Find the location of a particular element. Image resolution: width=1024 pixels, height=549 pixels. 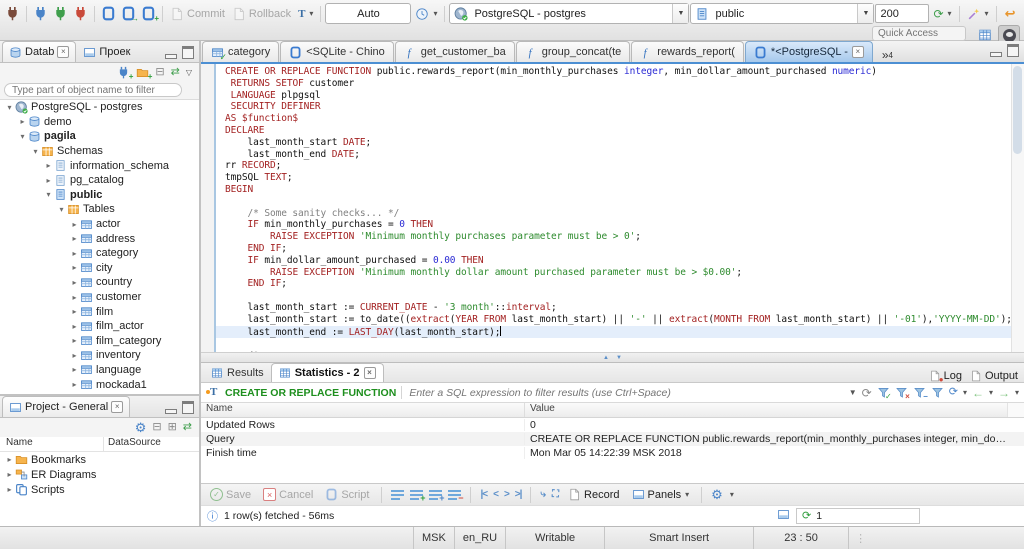

code-line: AS $function$ is located at coordinates (618, 119).